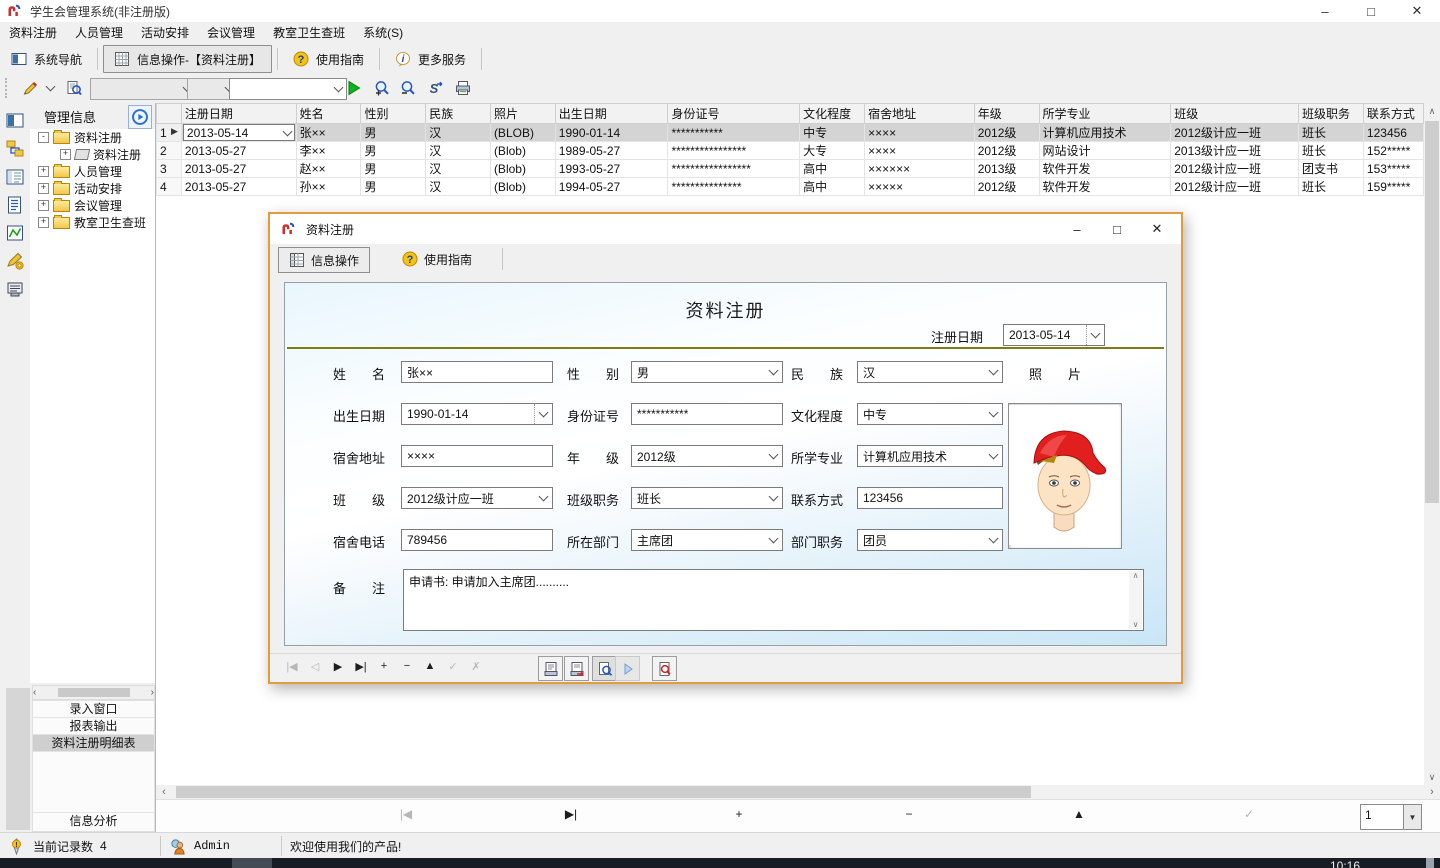 This screenshot has width=1440, height=868. What do you see at coordinates (477, 540) in the screenshot?
I see `dorm-phone-field: 789456` at bounding box center [477, 540].